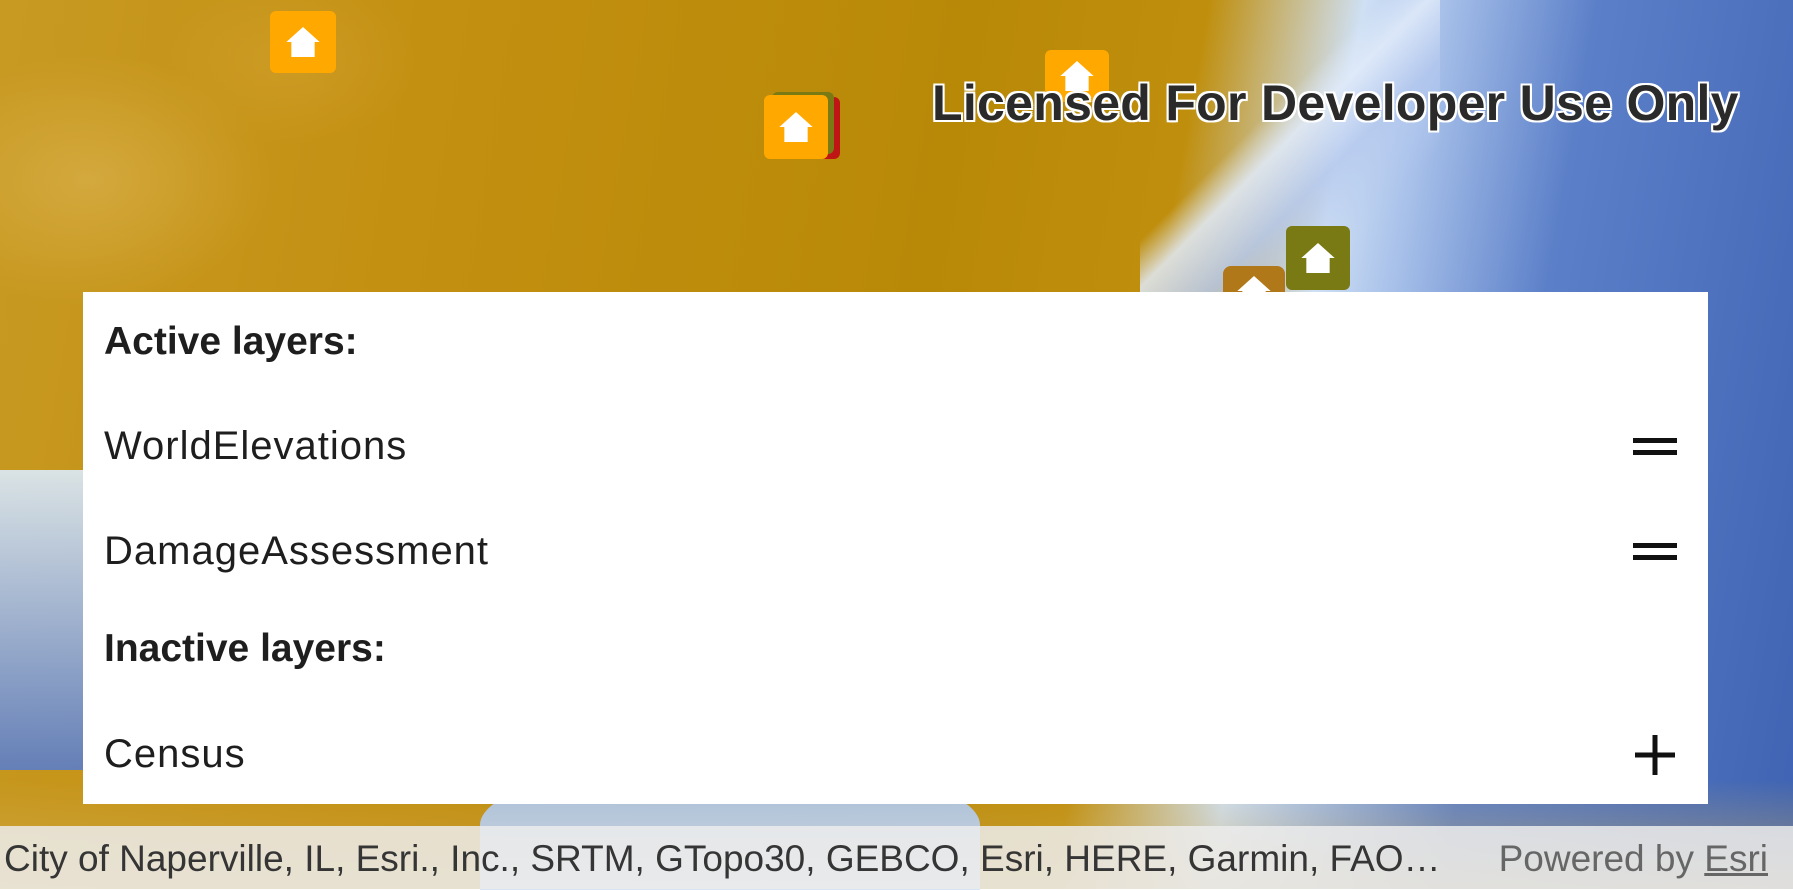 This screenshot has height=890, width=1793. I want to click on layer-row-worldelevations: WorldElevations, so click(895, 447).